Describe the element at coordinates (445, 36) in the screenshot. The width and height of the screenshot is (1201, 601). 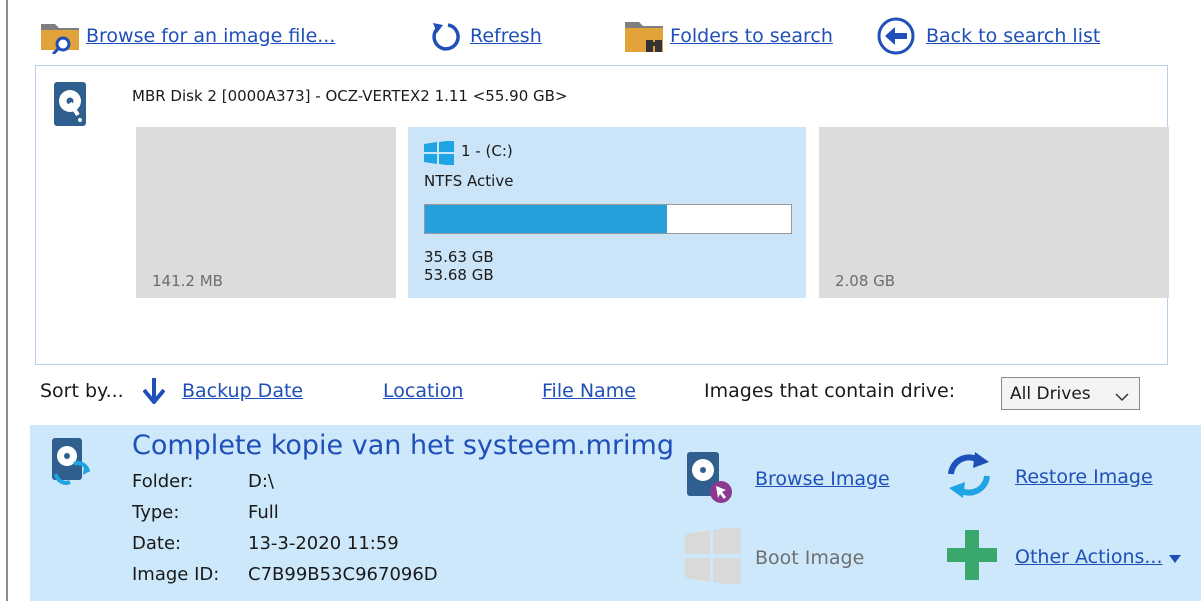
I see `refresh-icon` at that location.